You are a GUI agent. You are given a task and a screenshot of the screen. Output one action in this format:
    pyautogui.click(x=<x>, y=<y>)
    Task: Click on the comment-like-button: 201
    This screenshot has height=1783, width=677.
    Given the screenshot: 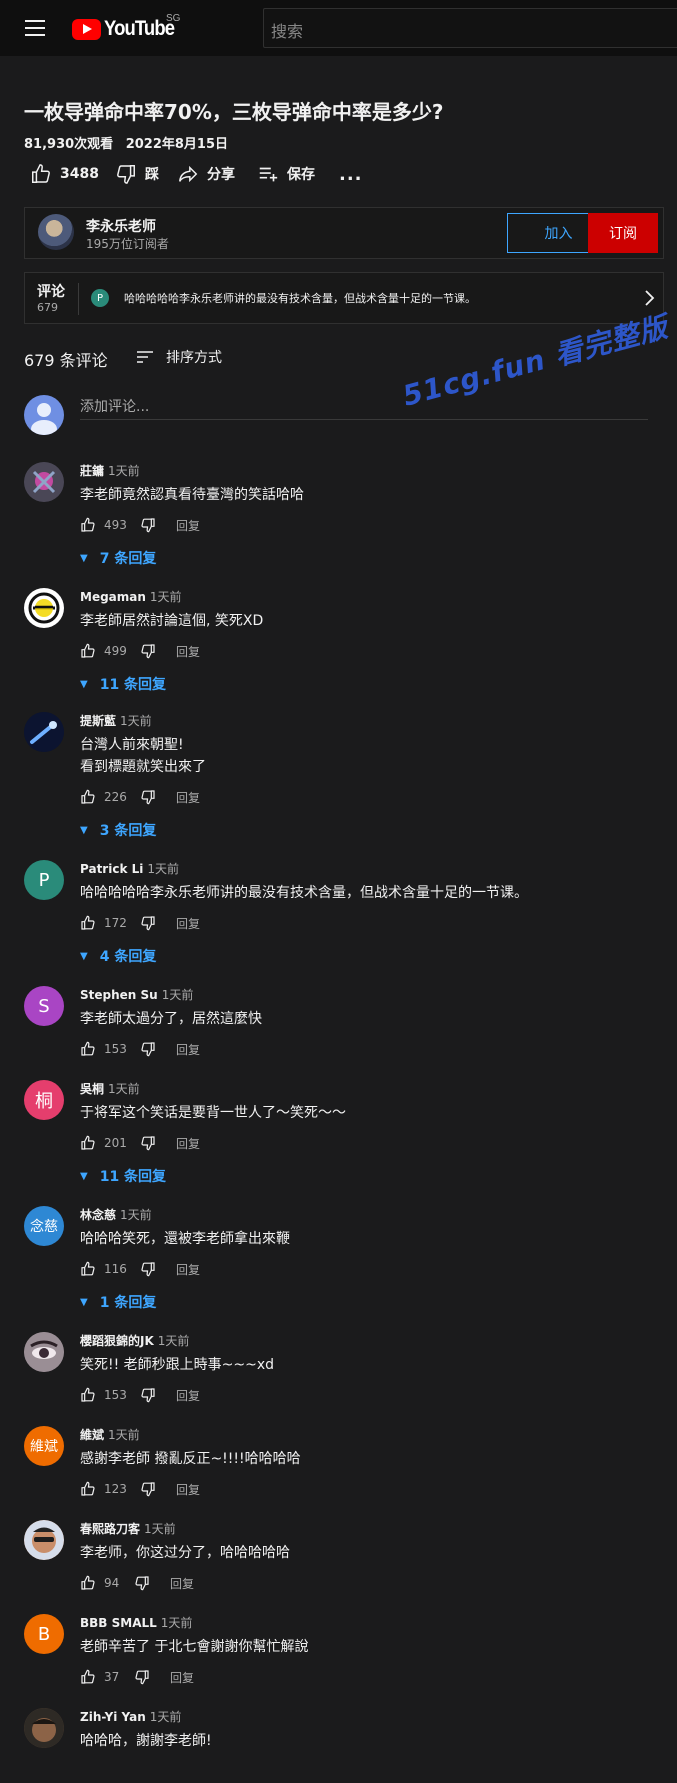 What is the action you would take?
    pyautogui.click(x=110, y=1143)
    